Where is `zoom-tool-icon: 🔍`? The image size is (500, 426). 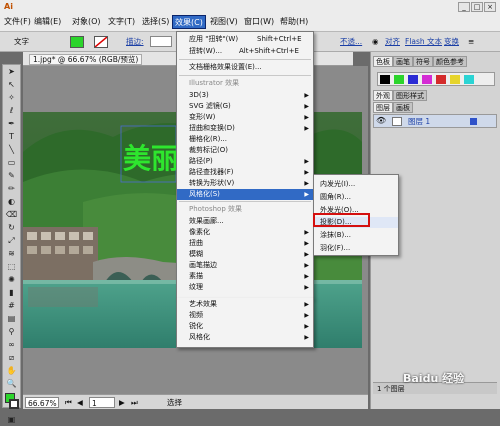 zoom-tool-icon: 🔍 is located at coordinates (11, 384).